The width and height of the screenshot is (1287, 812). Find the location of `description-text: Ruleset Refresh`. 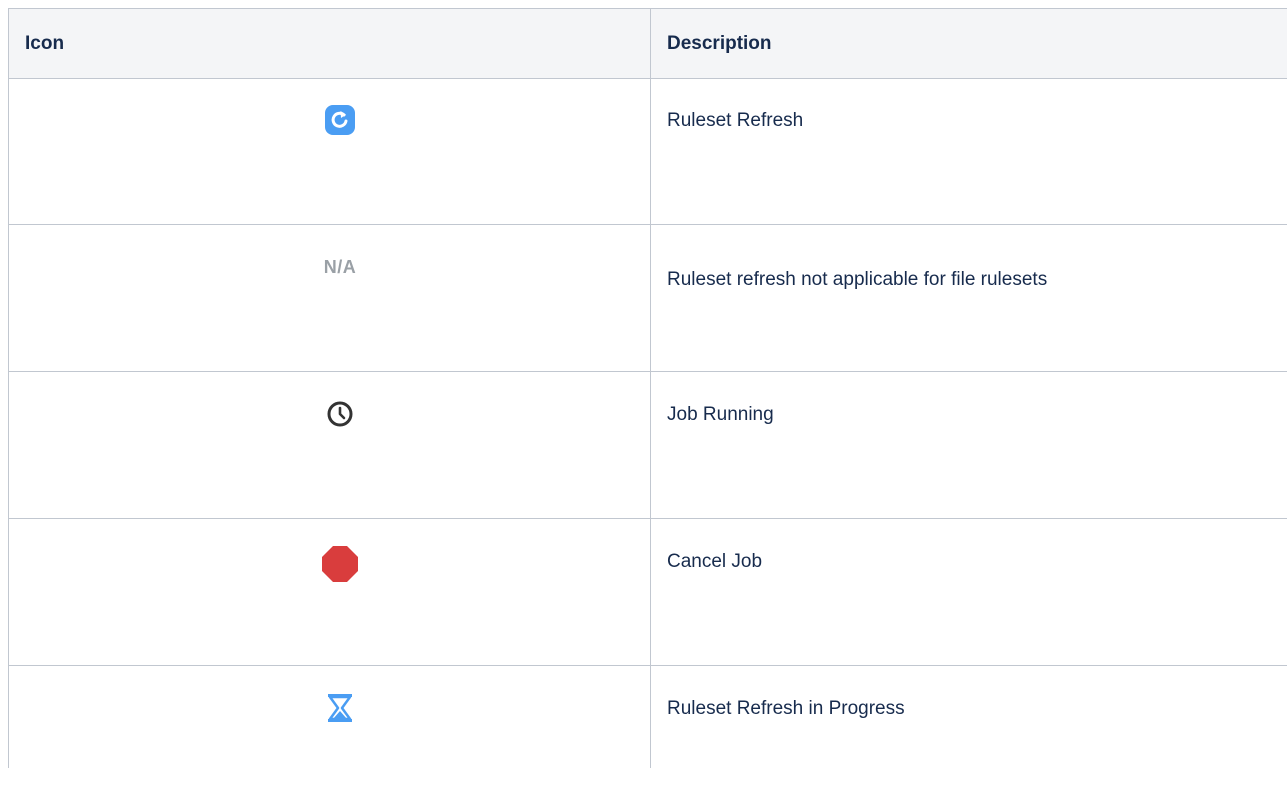

description-text: Ruleset Refresh is located at coordinates (735, 120).